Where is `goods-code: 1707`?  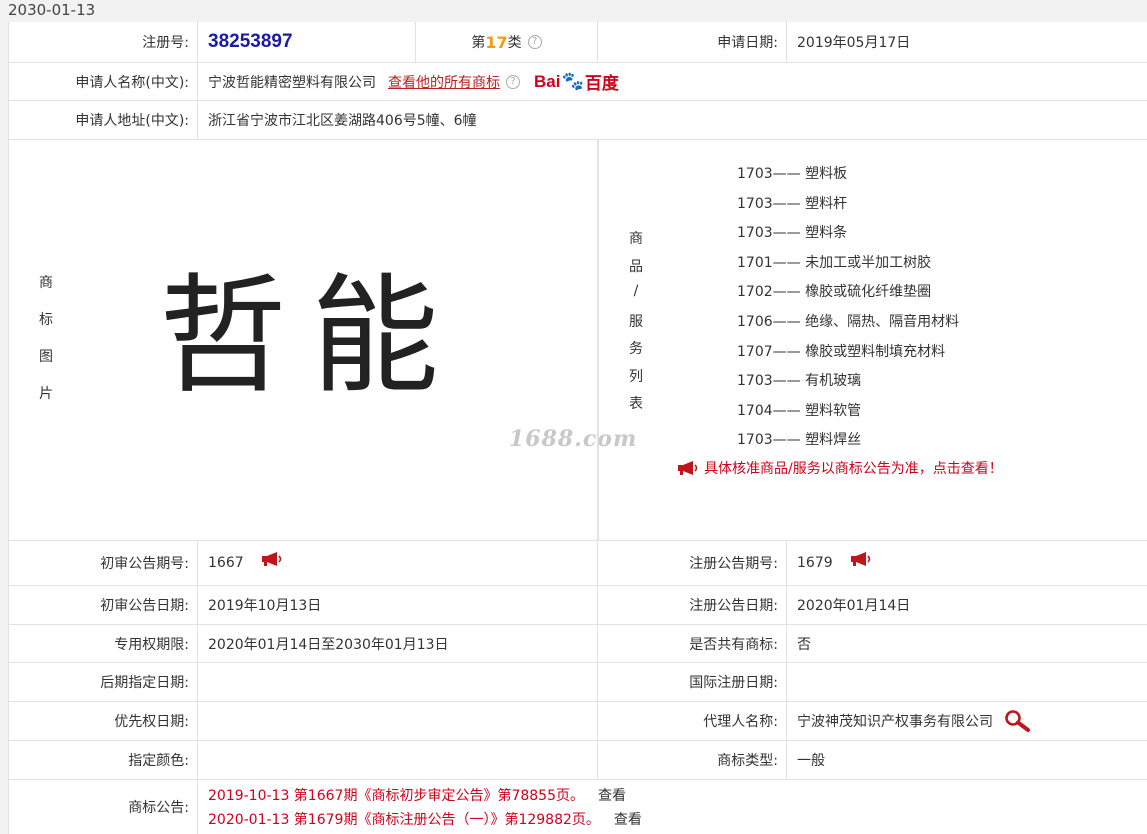
goods-code: 1707 is located at coordinates (755, 351).